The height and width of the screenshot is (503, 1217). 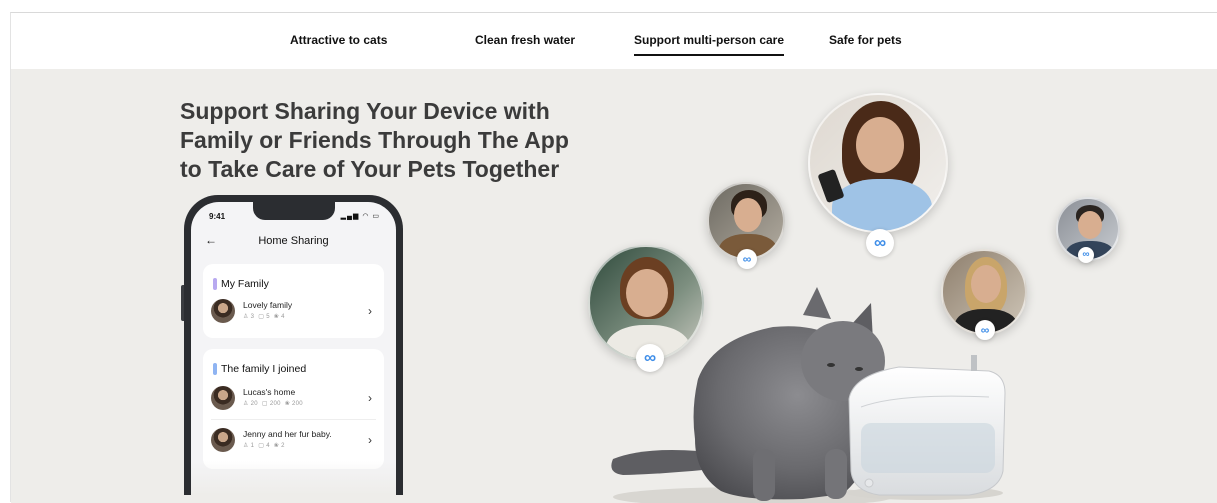 I want to click on list-item-stats: ♙ 1 ▢ 4 ❀ 2, so click(x=264, y=445).